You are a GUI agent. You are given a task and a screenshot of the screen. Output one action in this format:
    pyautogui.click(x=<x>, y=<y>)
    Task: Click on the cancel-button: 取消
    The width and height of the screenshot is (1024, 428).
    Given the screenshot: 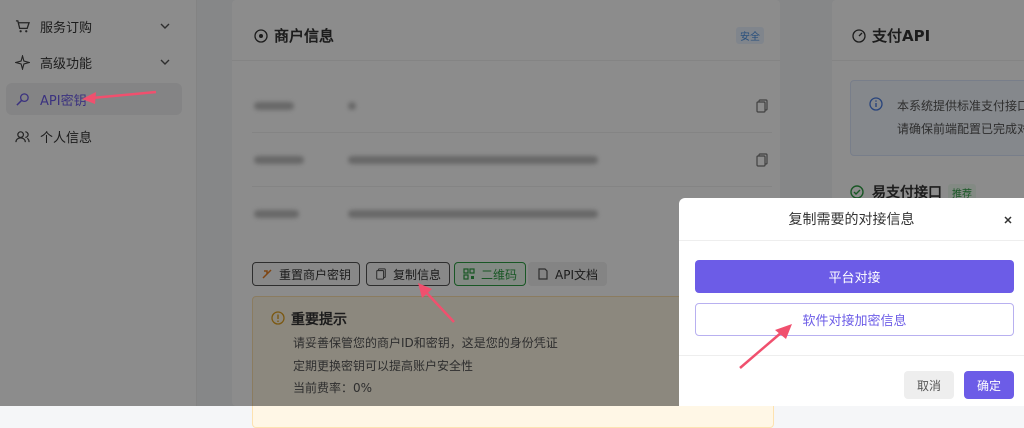 What is the action you would take?
    pyautogui.click(x=929, y=385)
    